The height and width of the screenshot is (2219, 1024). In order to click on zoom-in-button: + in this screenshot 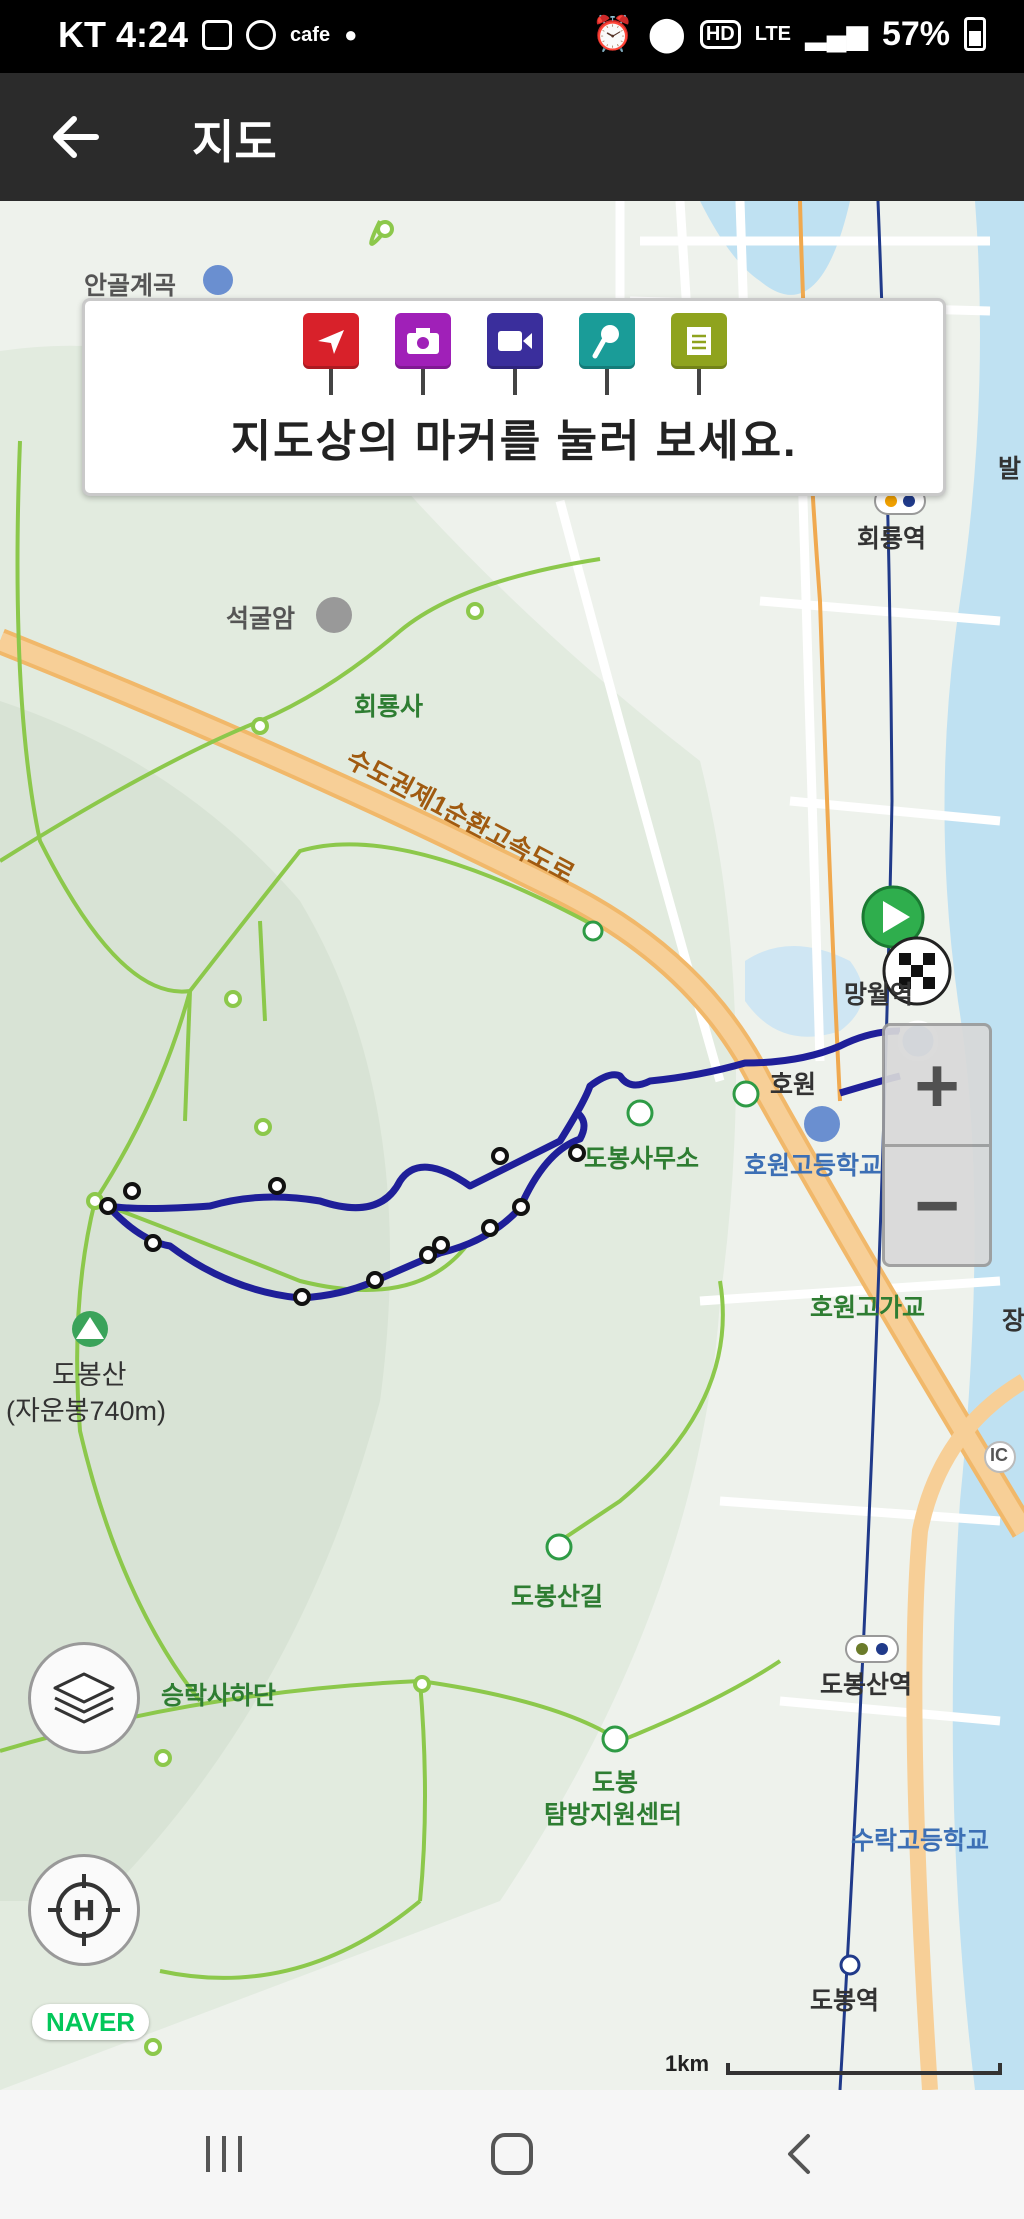, I will do `click(937, 1086)`.